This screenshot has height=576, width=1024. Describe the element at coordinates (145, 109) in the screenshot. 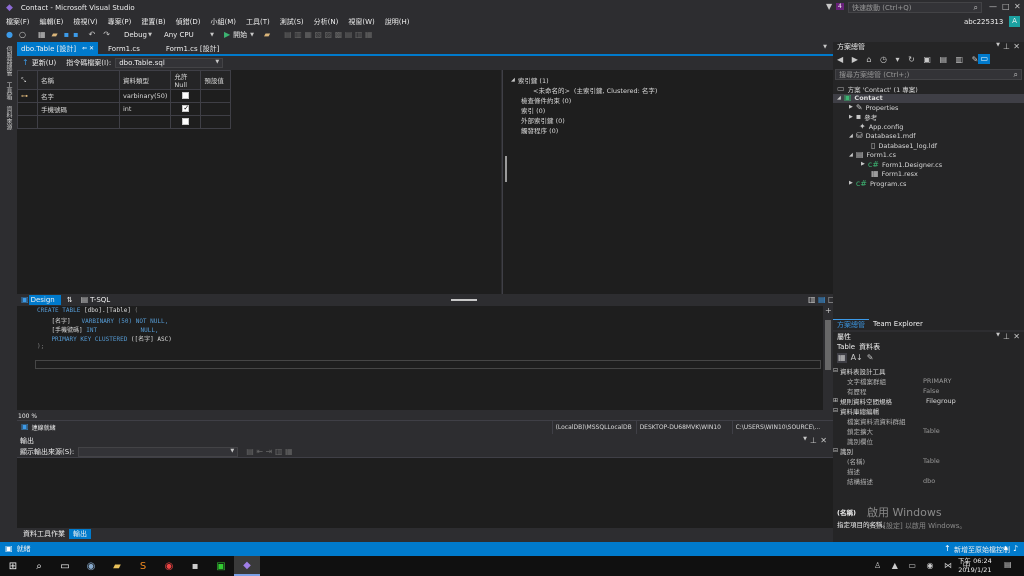

I see `cell-type: int` at that location.